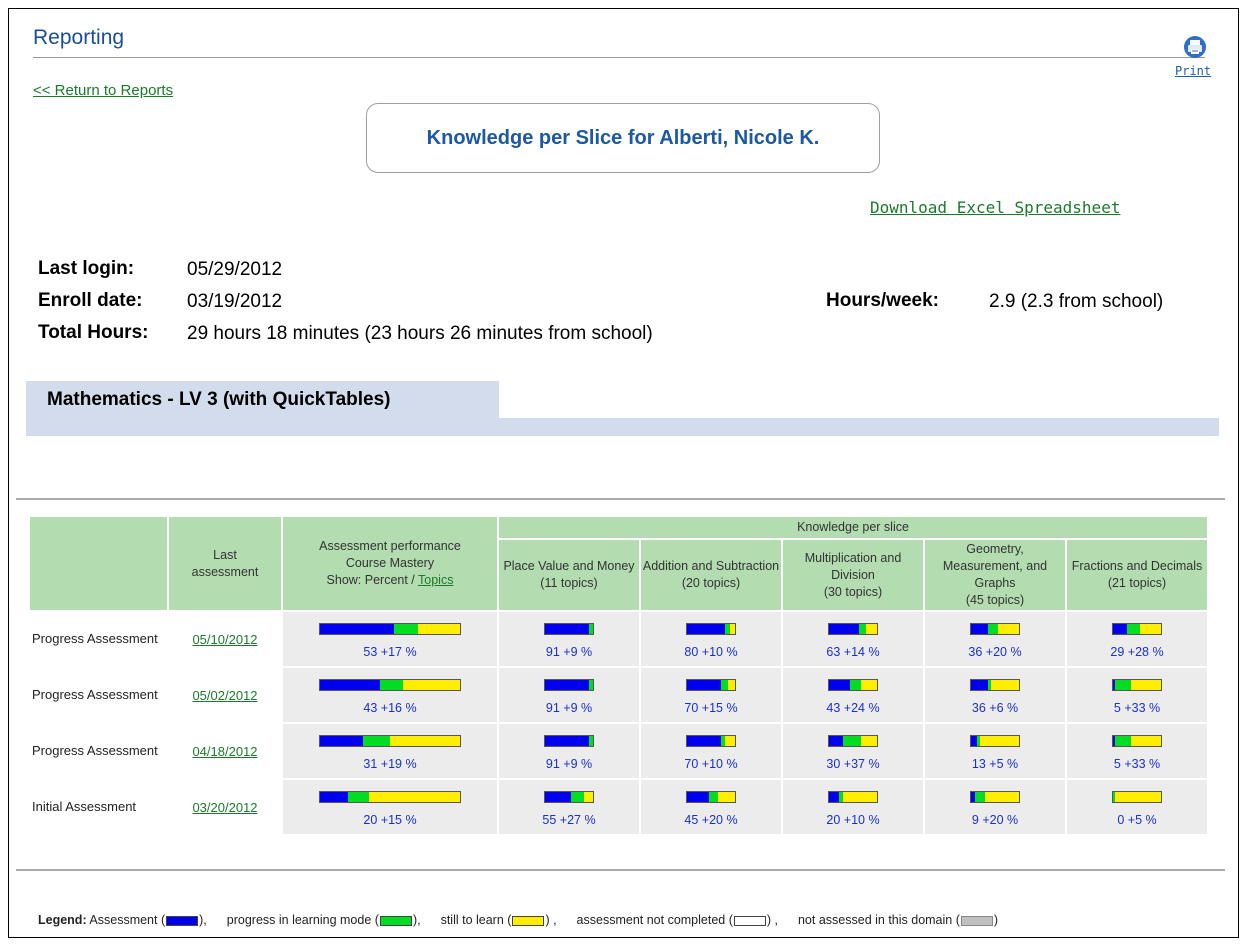 This screenshot has height=948, width=1255. I want to click on slice-topics: (21 topics), so click(1137, 583).